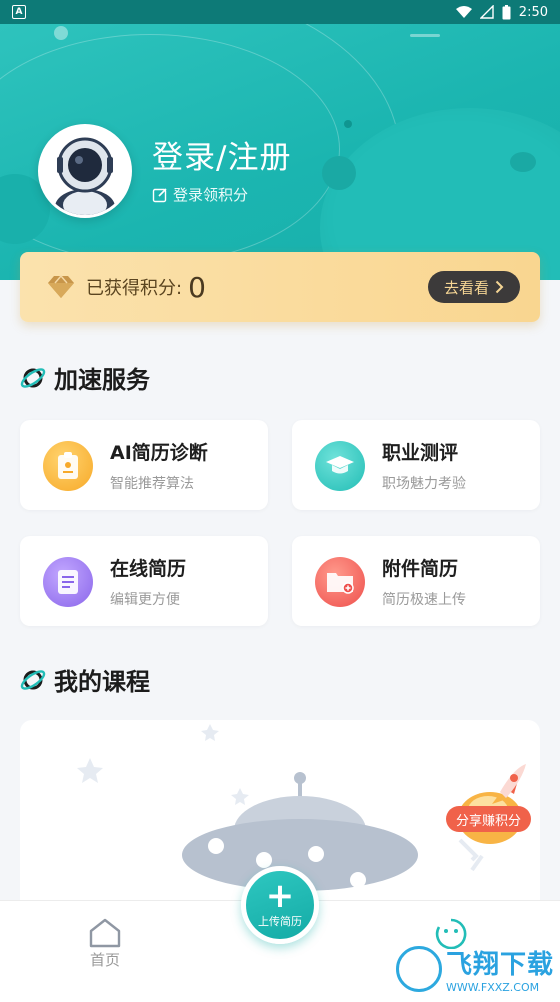 Image resolution: width=560 pixels, height=1002 pixels. What do you see at coordinates (500, 965) in the screenshot?
I see `watermark-text: 飞翔下载` at bounding box center [500, 965].